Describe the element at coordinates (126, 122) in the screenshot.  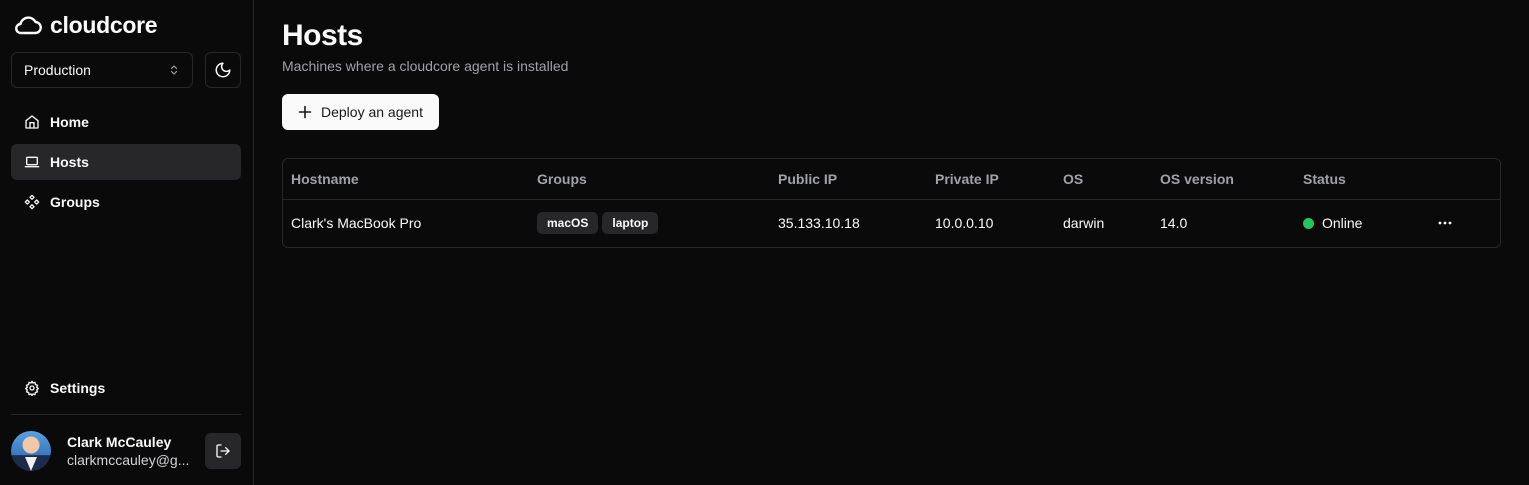
I see `sidebar-item-home: Home` at that location.